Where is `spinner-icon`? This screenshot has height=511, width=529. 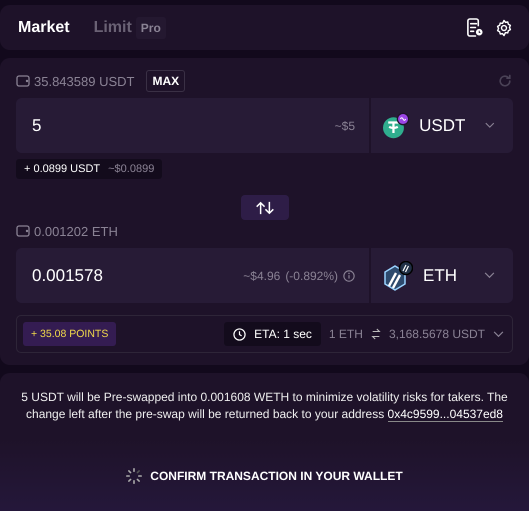
spinner-icon is located at coordinates (134, 476).